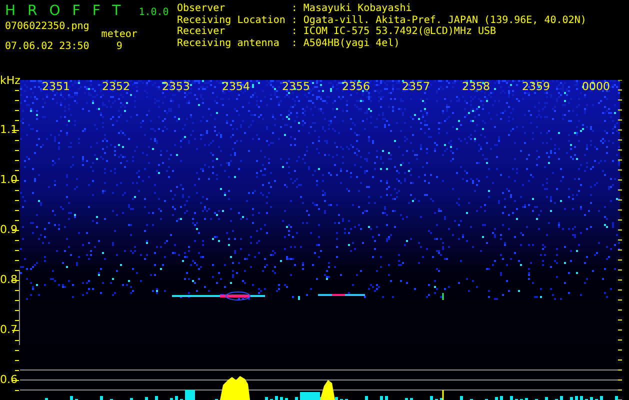 This screenshot has height=400, width=629. What do you see at coordinates (476, 86) in the screenshot?
I see `time-label: 2358` at bounding box center [476, 86].